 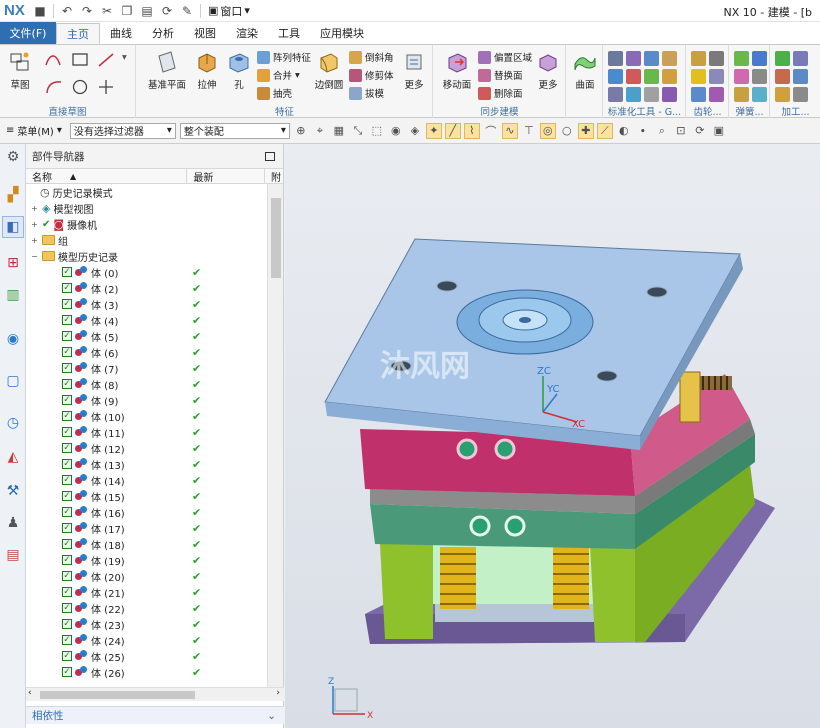 I want to click on roles-icon: ♟, so click(x=13, y=523).